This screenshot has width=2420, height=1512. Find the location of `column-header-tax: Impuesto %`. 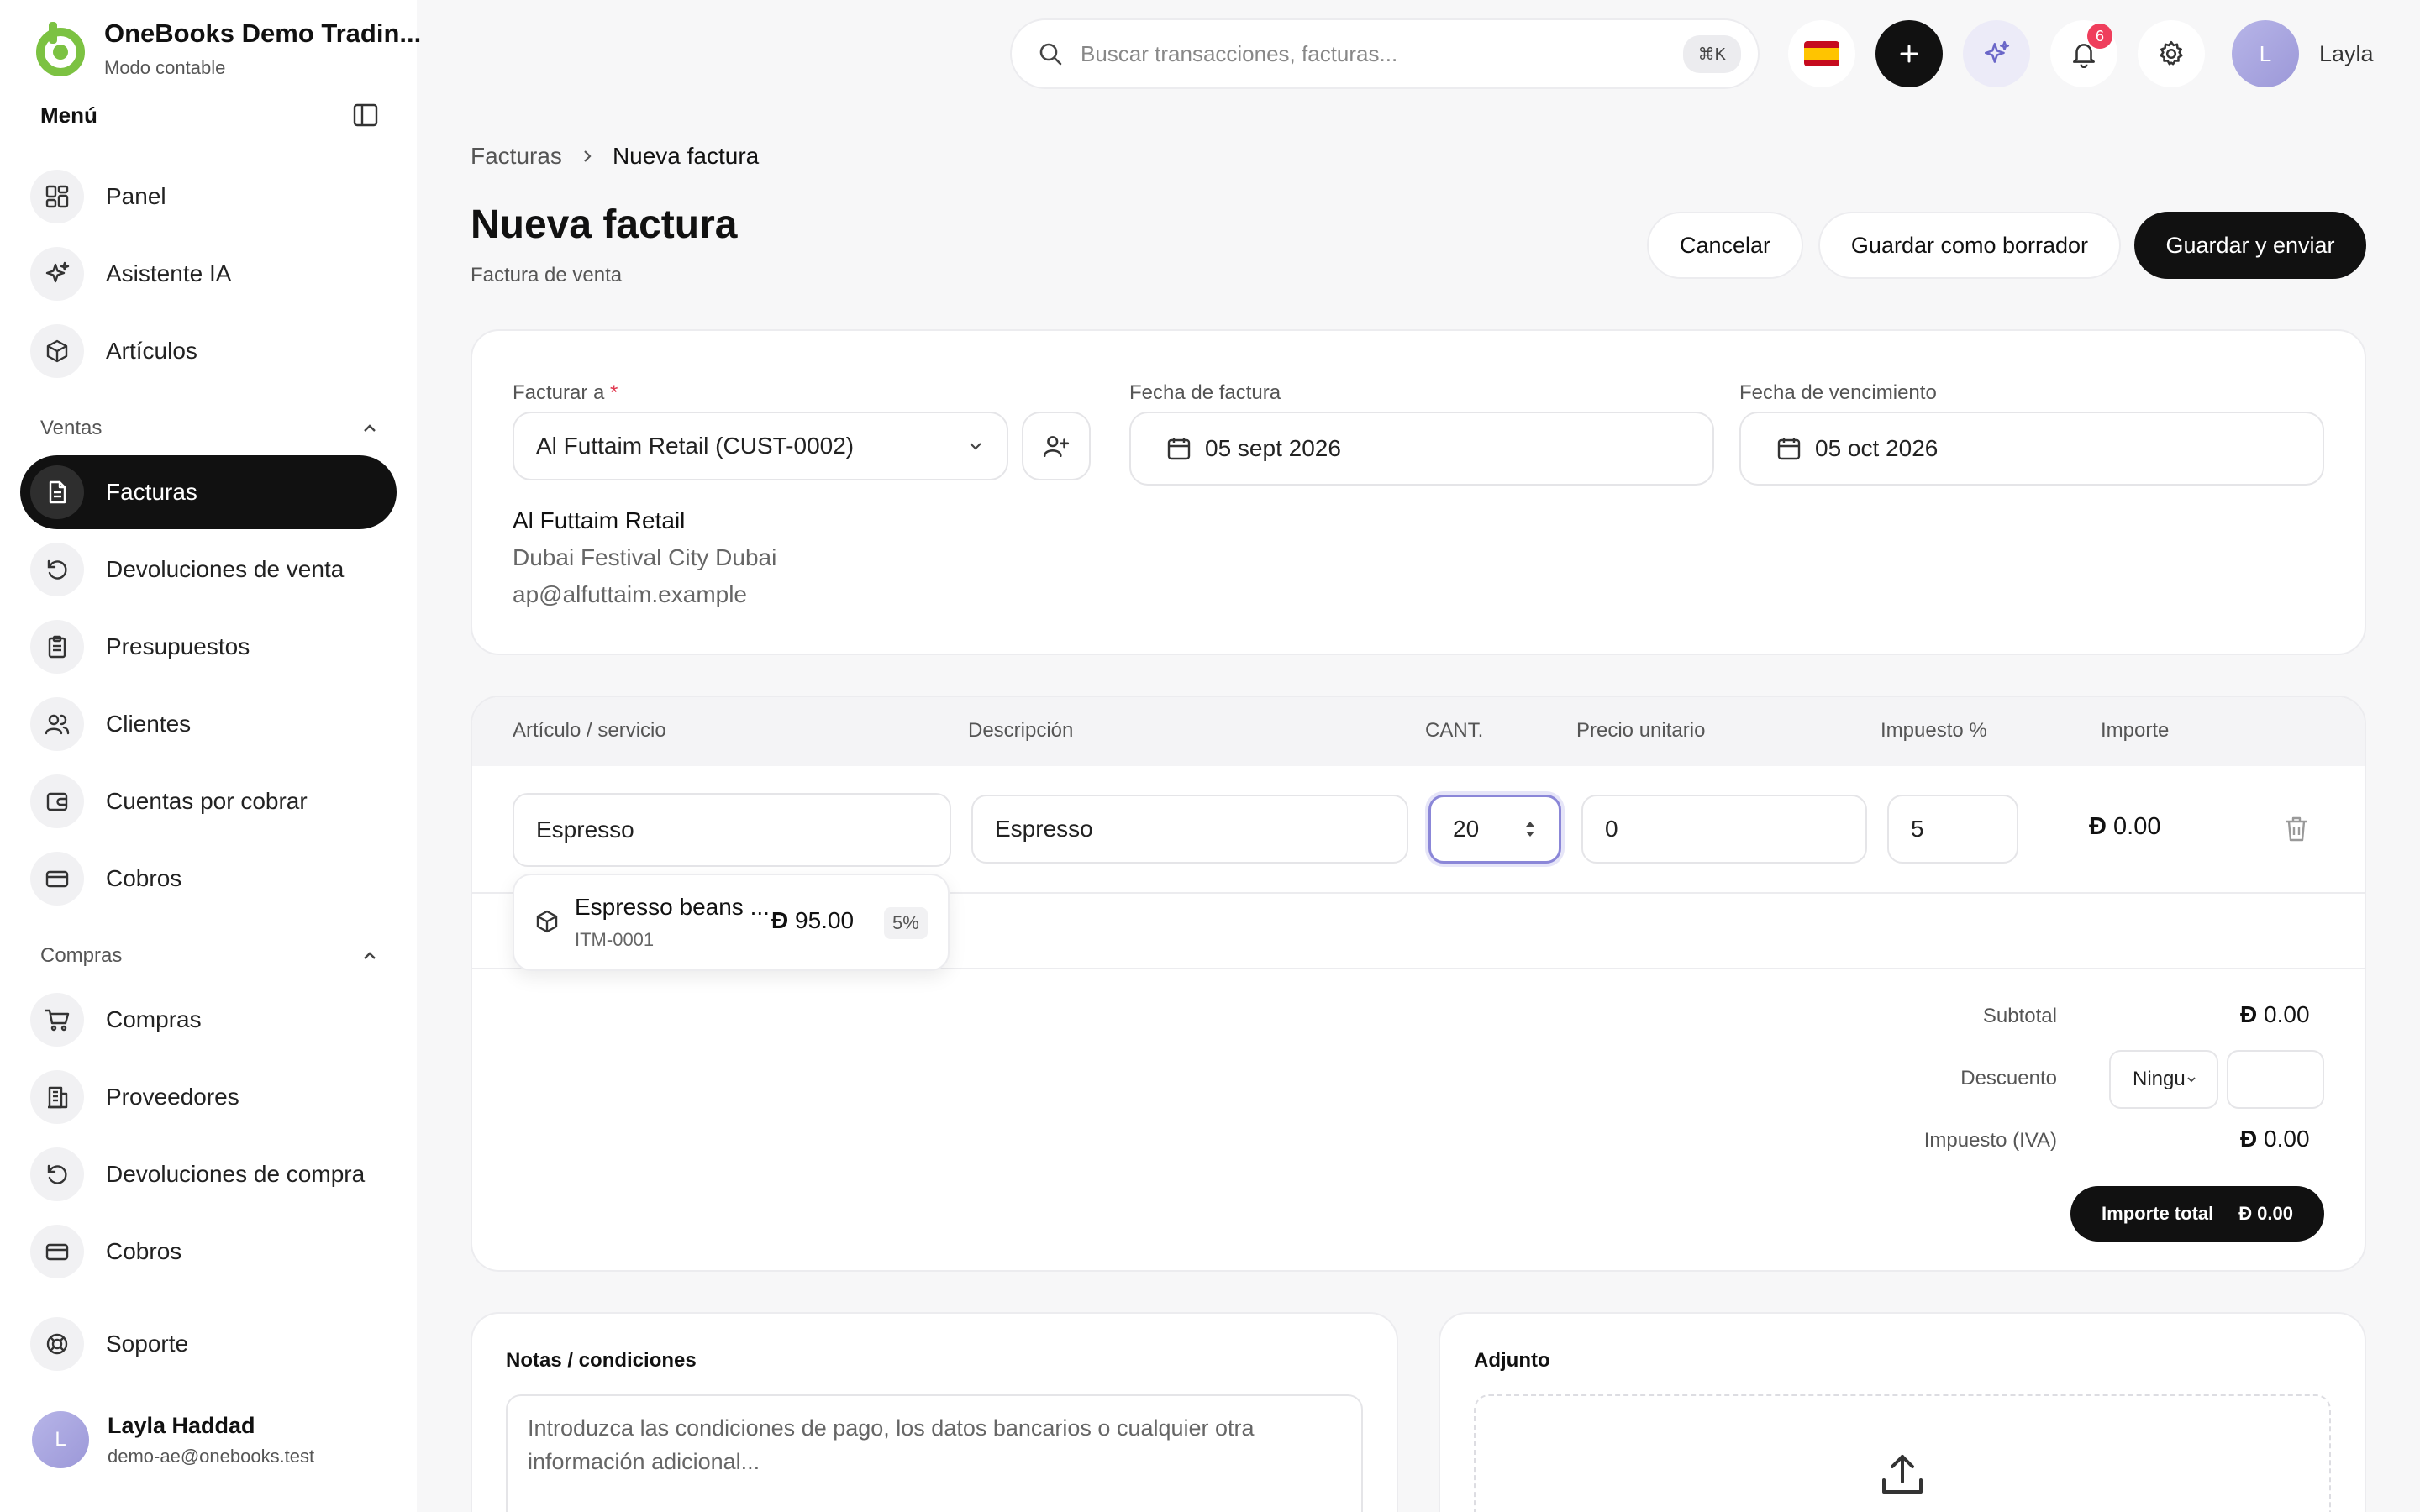

column-header-tax: Impuesto % is located at coordinates (1934, 730).